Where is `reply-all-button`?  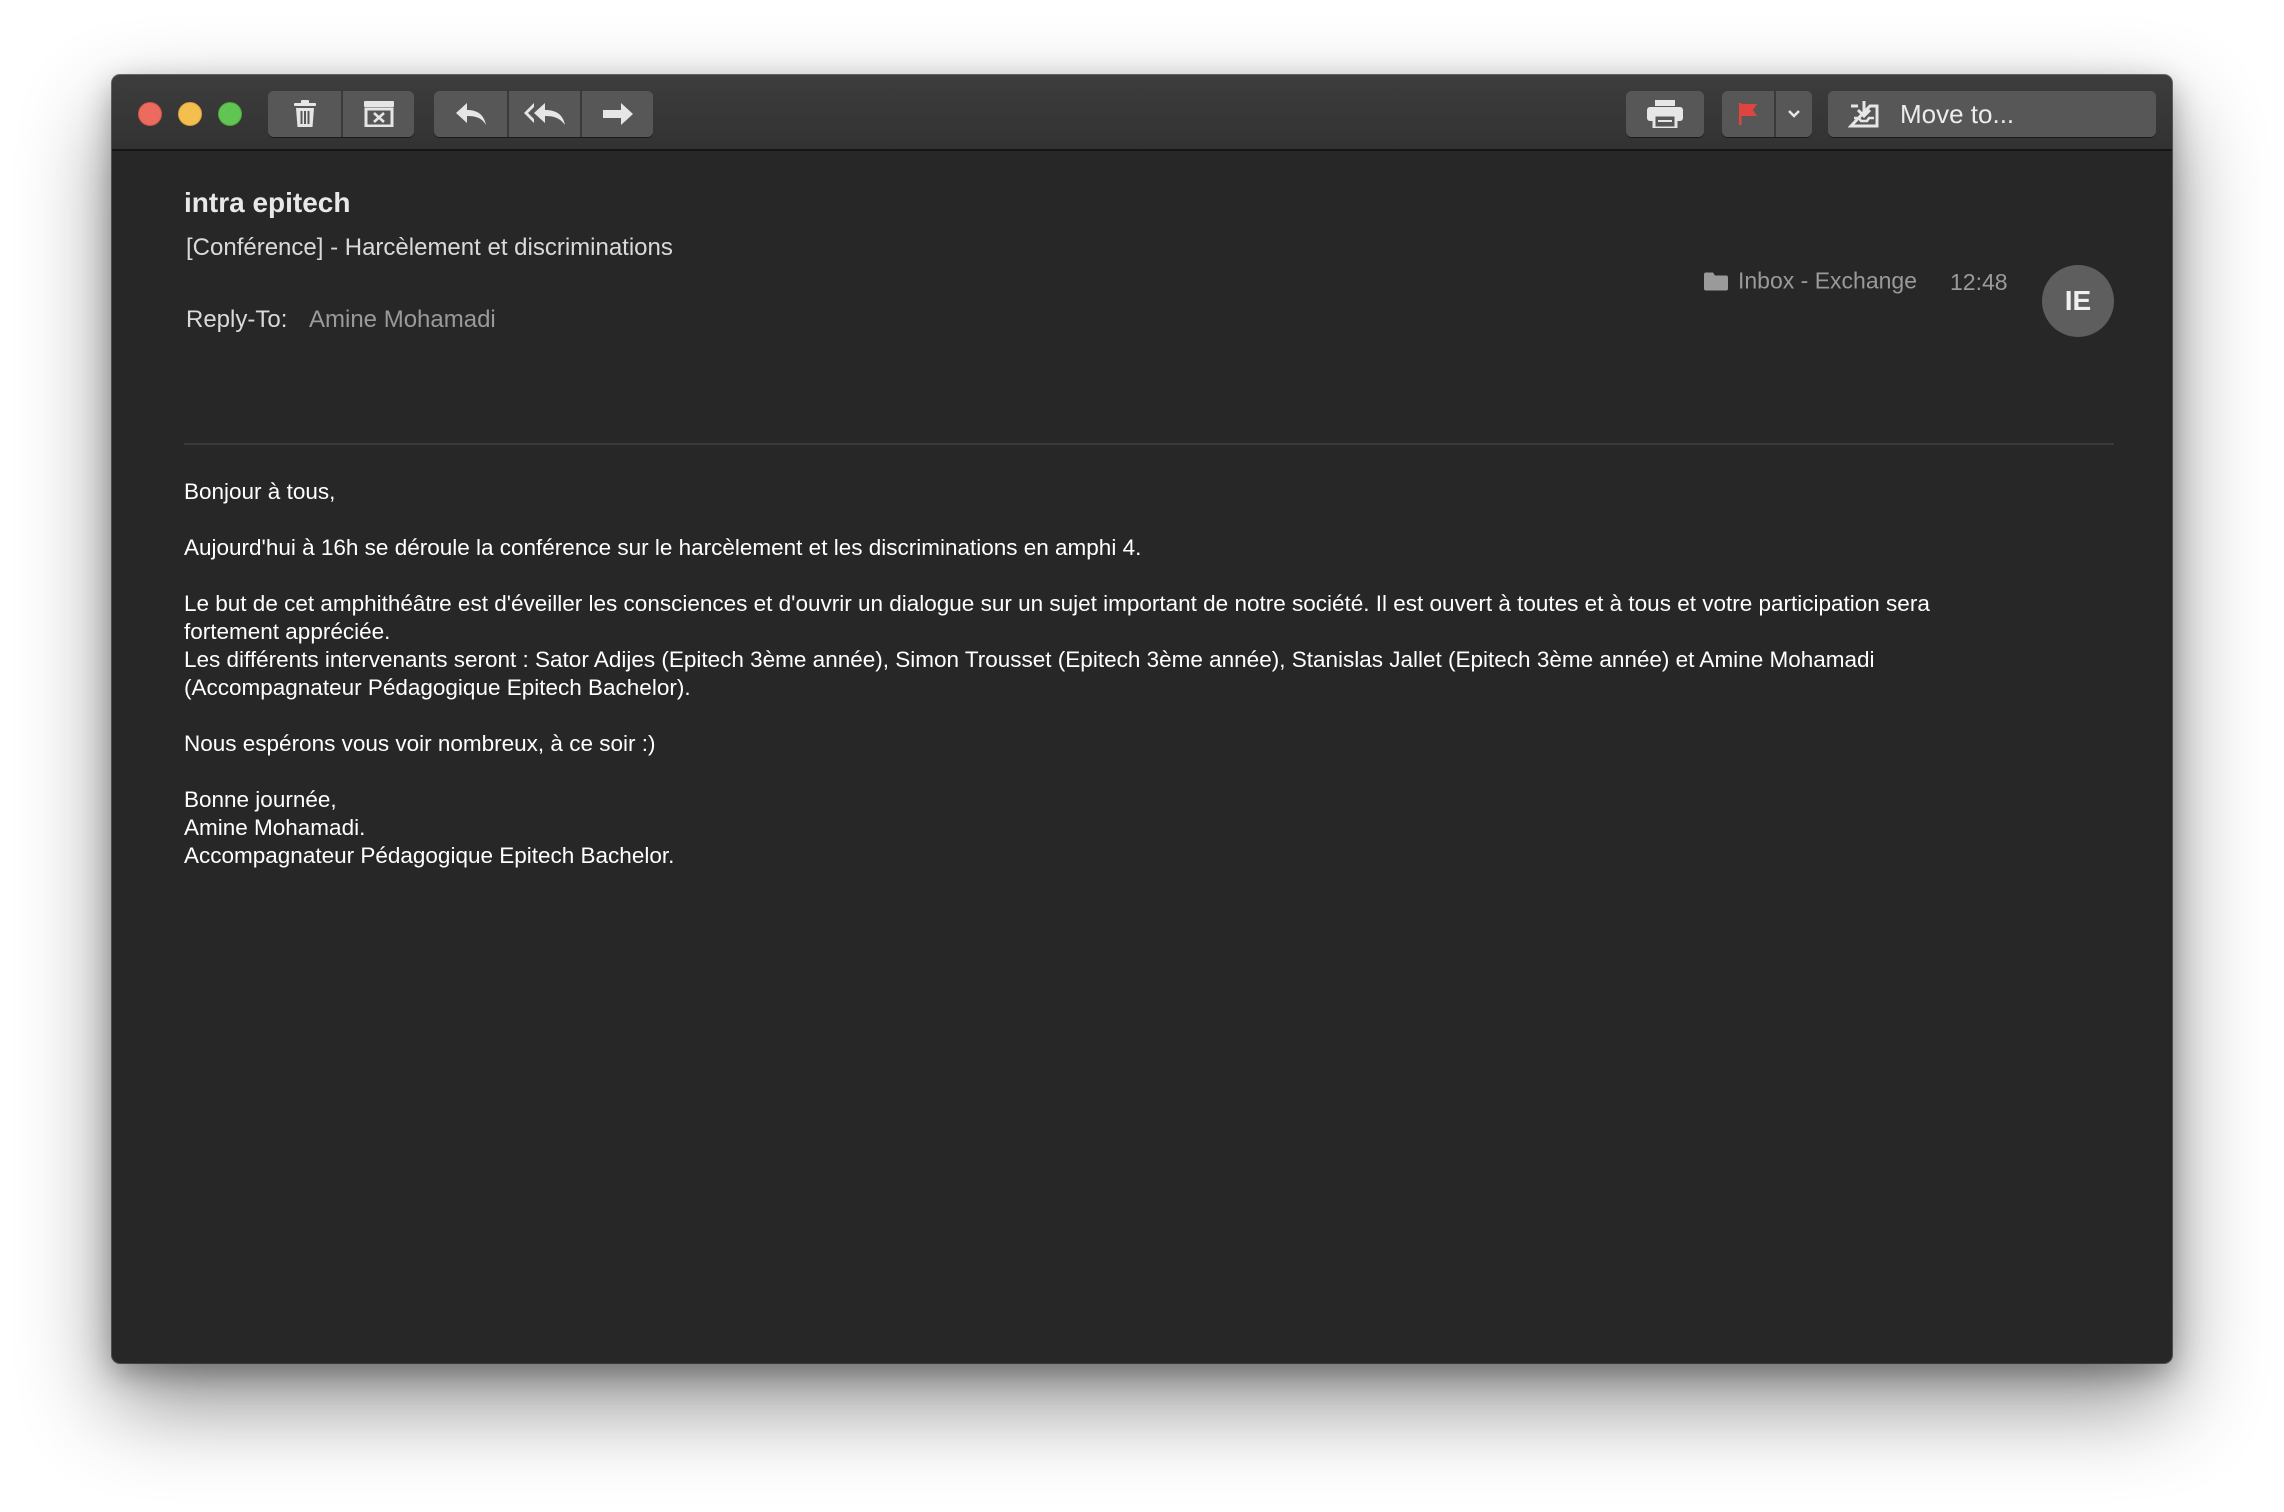 reply-all-button is located at coordinates (543, 114).